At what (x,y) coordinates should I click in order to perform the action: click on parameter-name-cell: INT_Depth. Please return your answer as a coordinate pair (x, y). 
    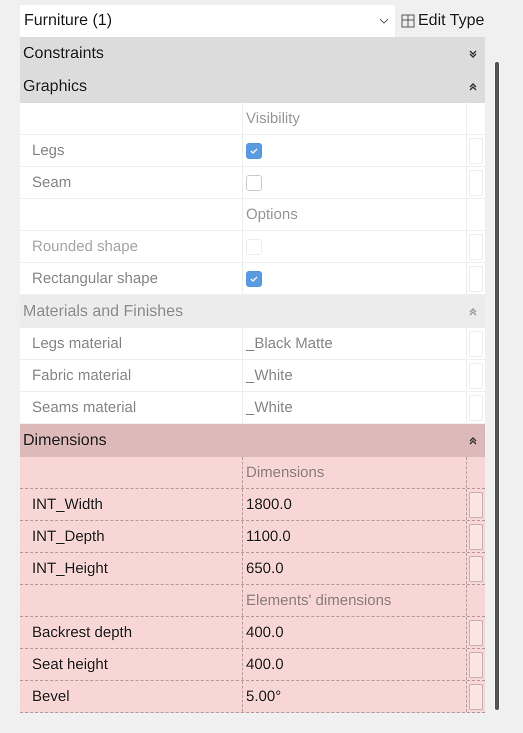
    Looking at the image, I should click on (131, 536).